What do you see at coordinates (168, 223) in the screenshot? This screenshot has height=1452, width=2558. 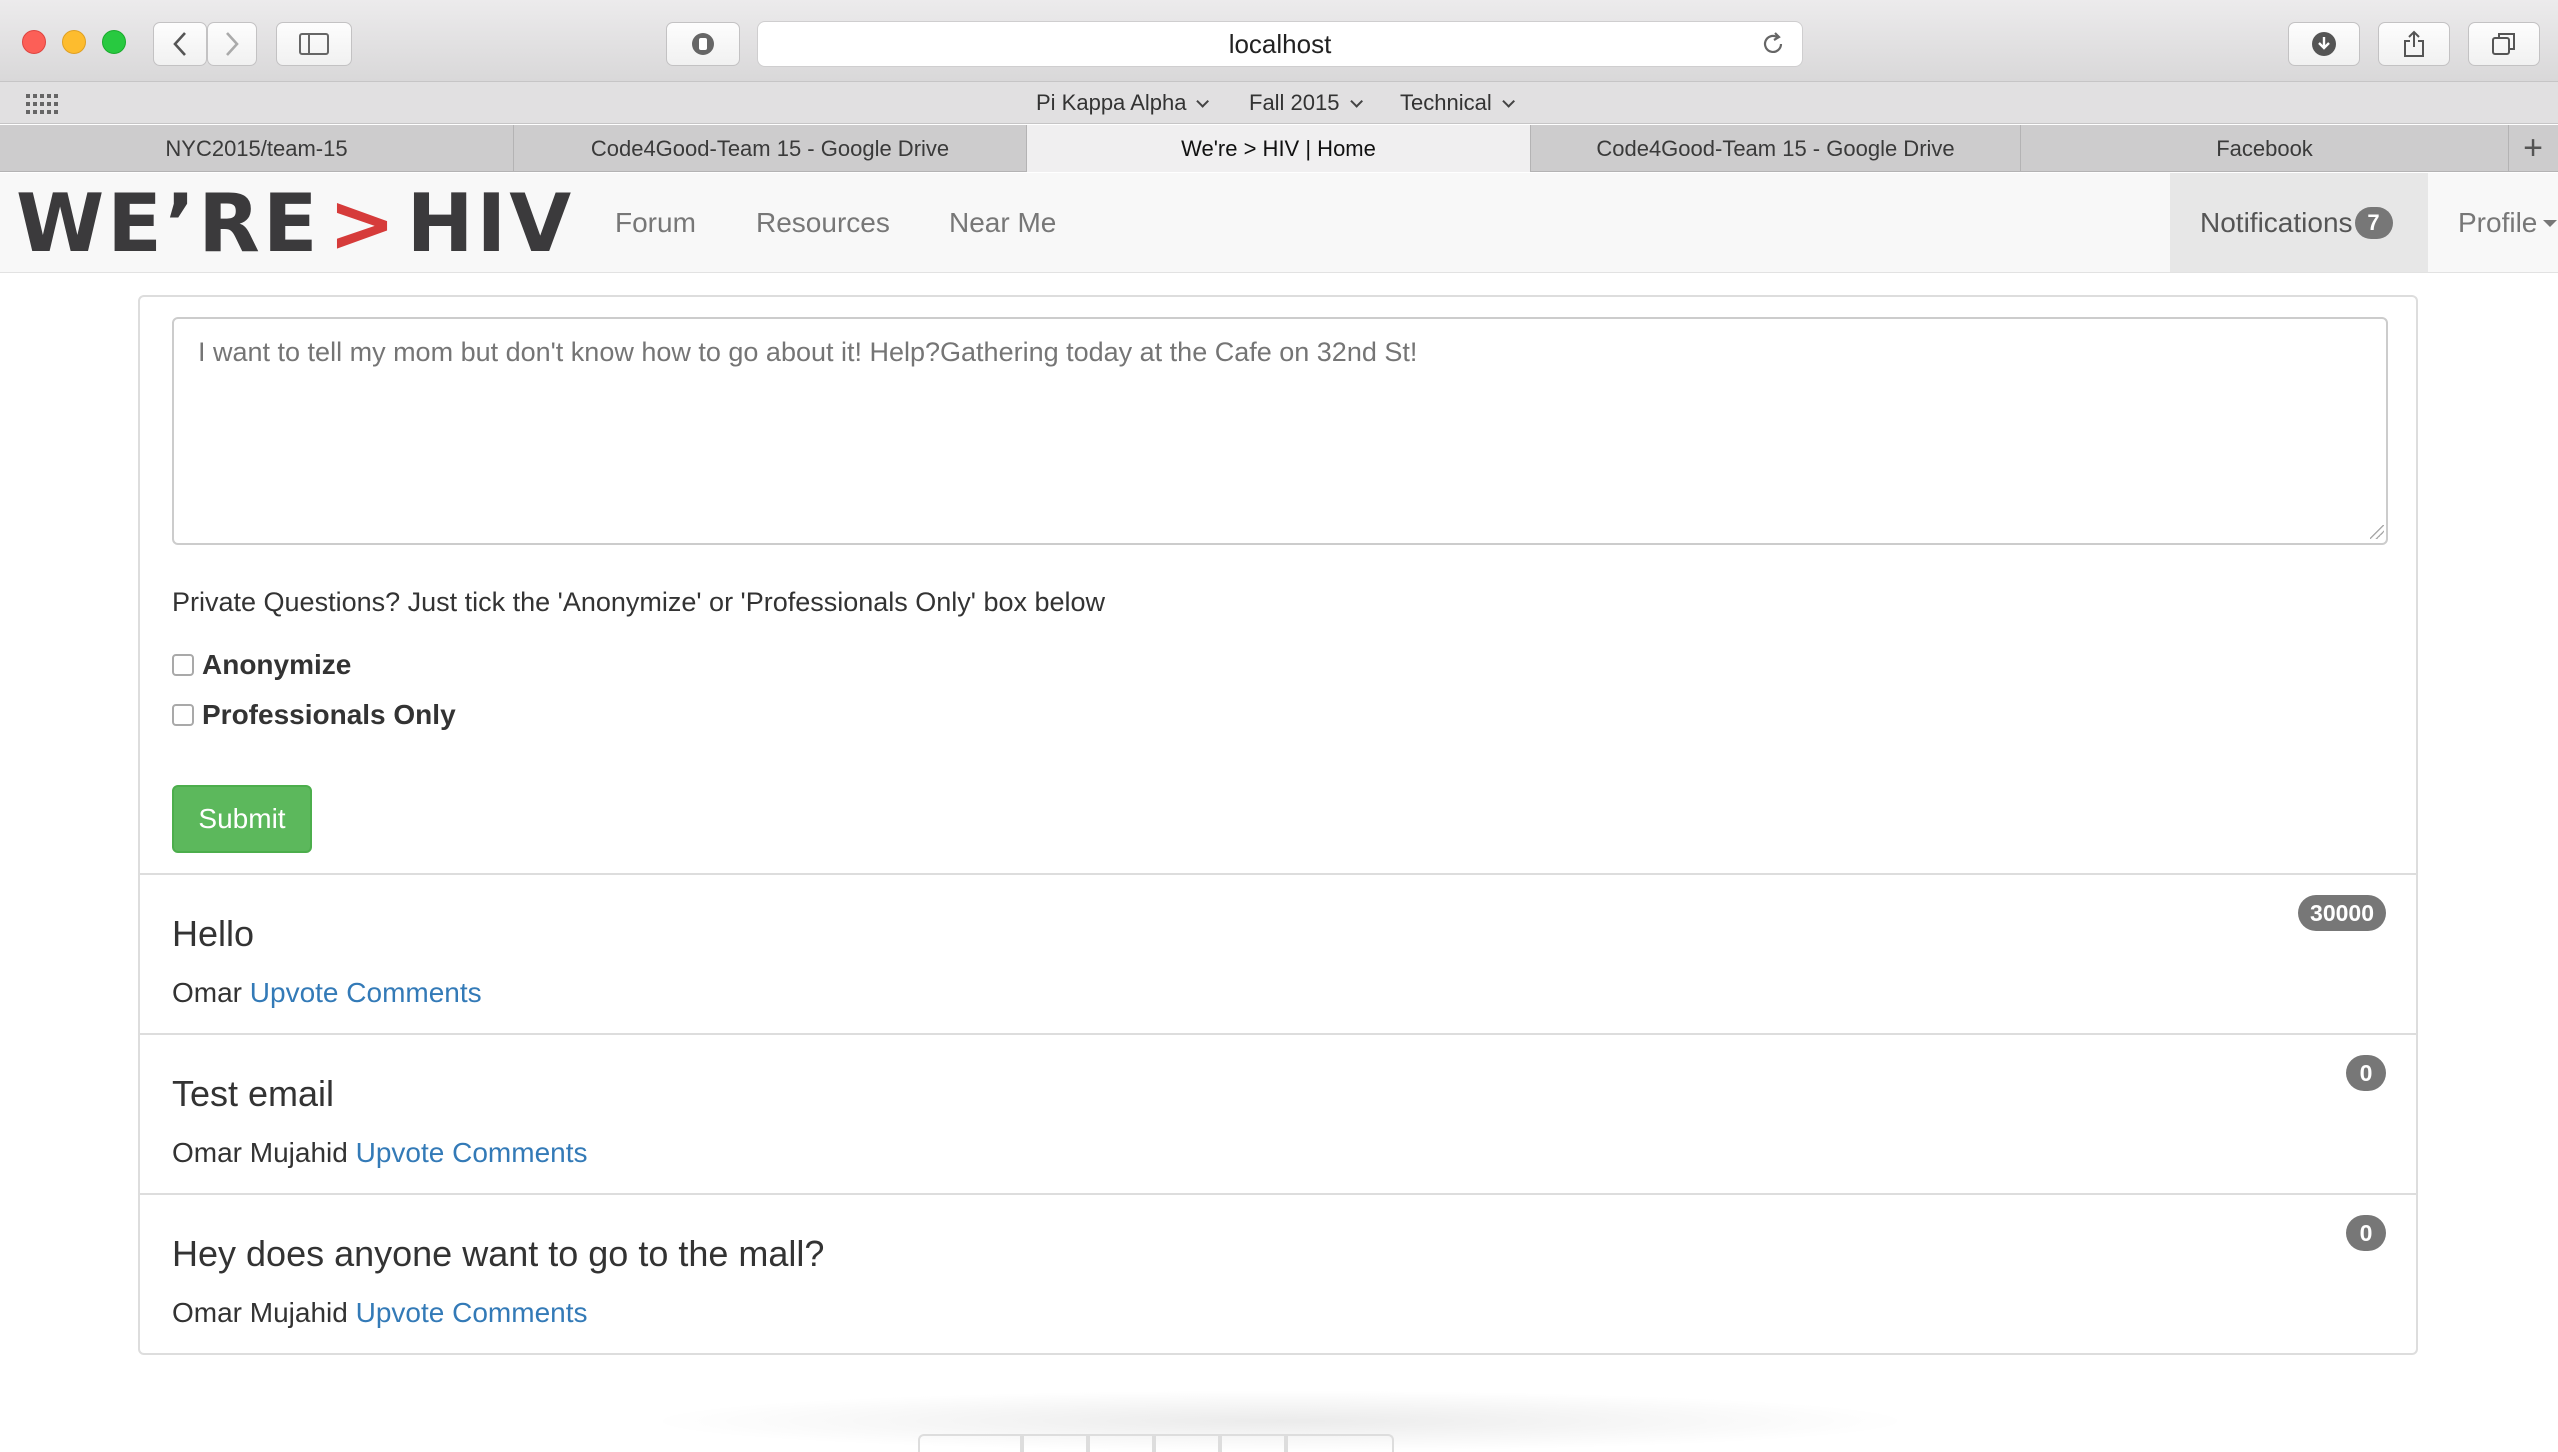 I see `logo-text-left: WE’RE` at bounding box center [168, 223].